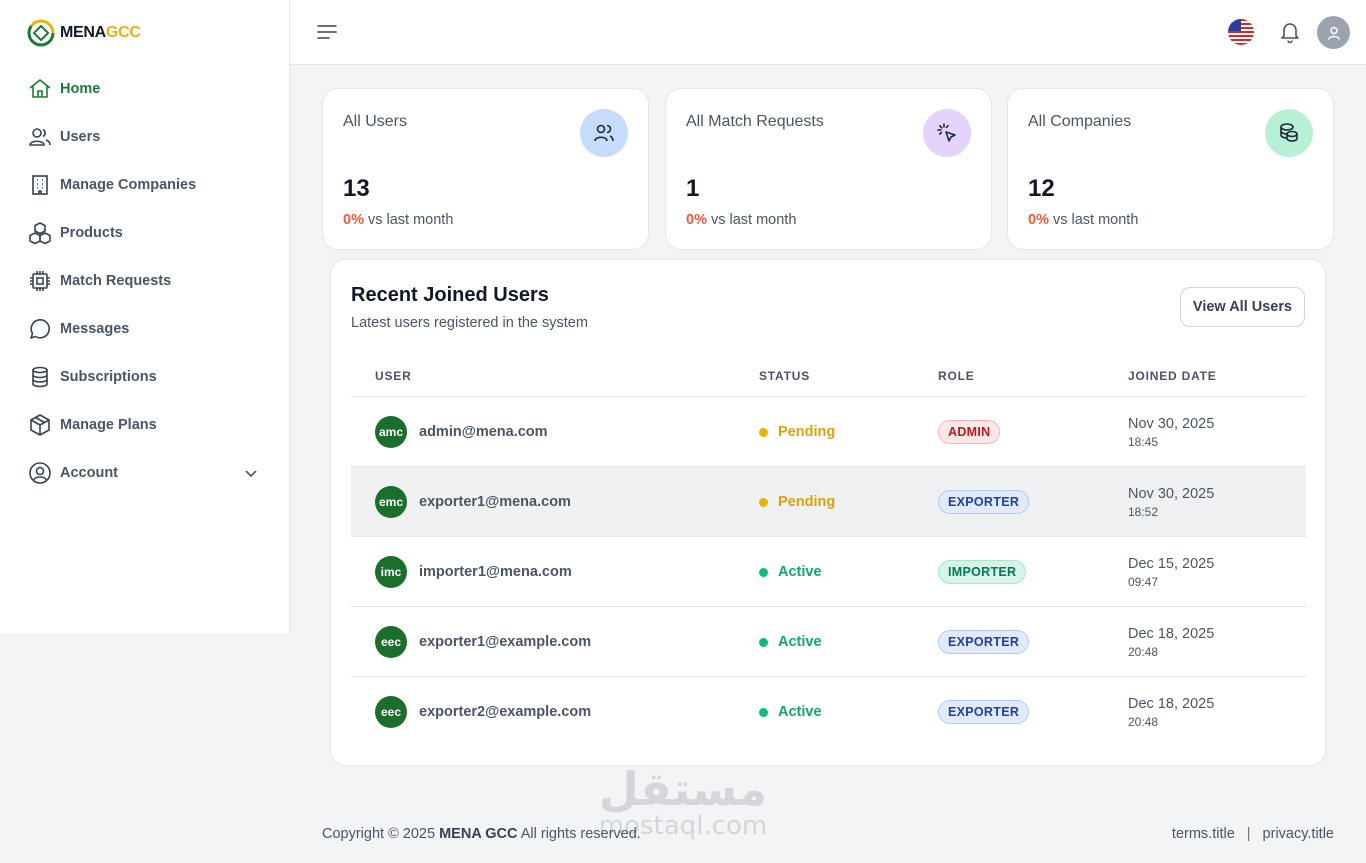 Image resolution: width=1366 pixels, height=863 pixels. Describe the element at coordinates (95, 329) in the screenshot. I see `sidebar-item-label: Messages` at that location.